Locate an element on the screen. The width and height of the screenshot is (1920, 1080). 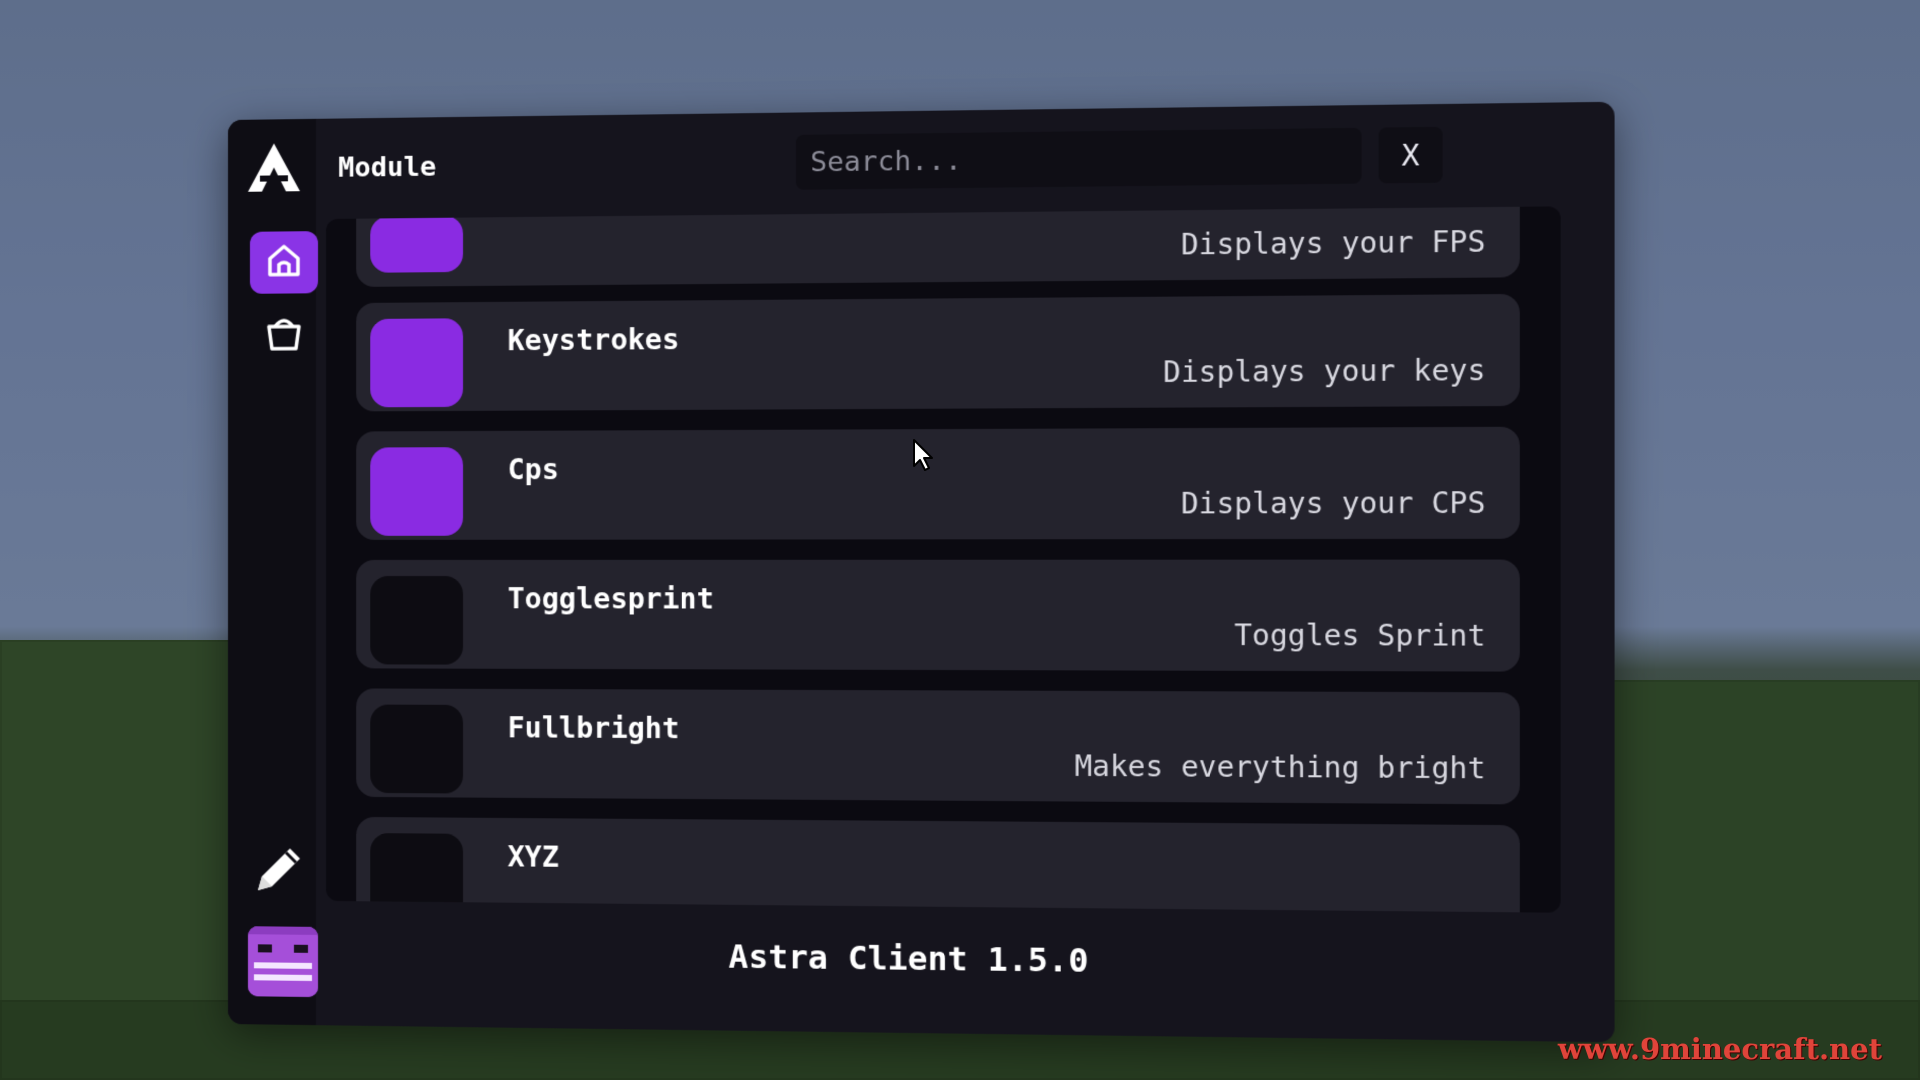
version-label: Astra Client 1.5.0 is located at coordinates (908, 958).